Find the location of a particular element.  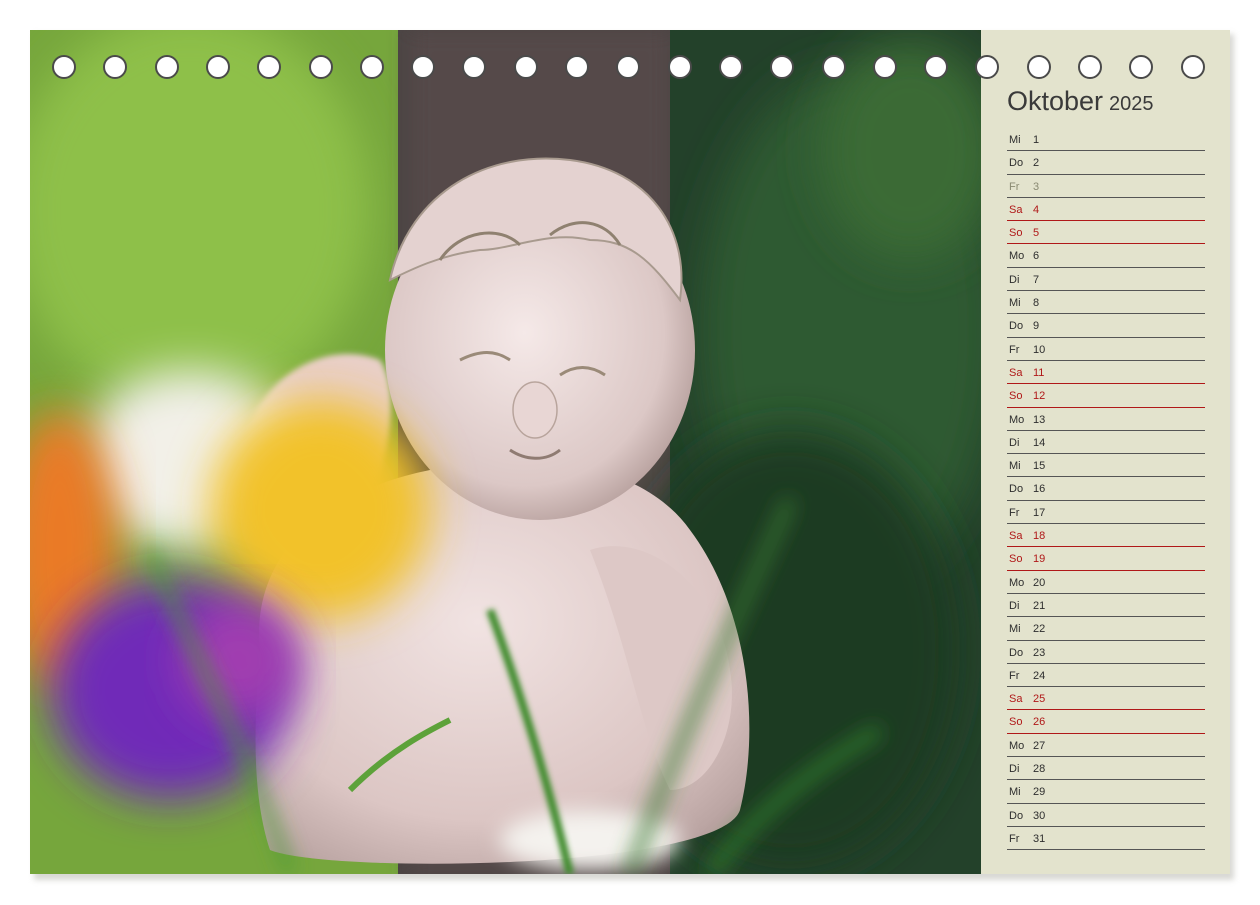

day-number: 2 is located at coordinates (1036, 163).